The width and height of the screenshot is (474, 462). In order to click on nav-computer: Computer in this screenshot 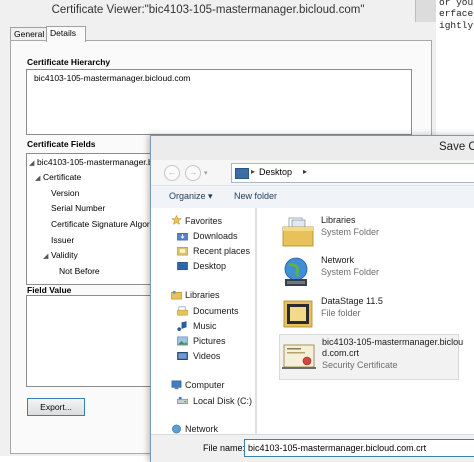, I will do `click(205, 385)`.